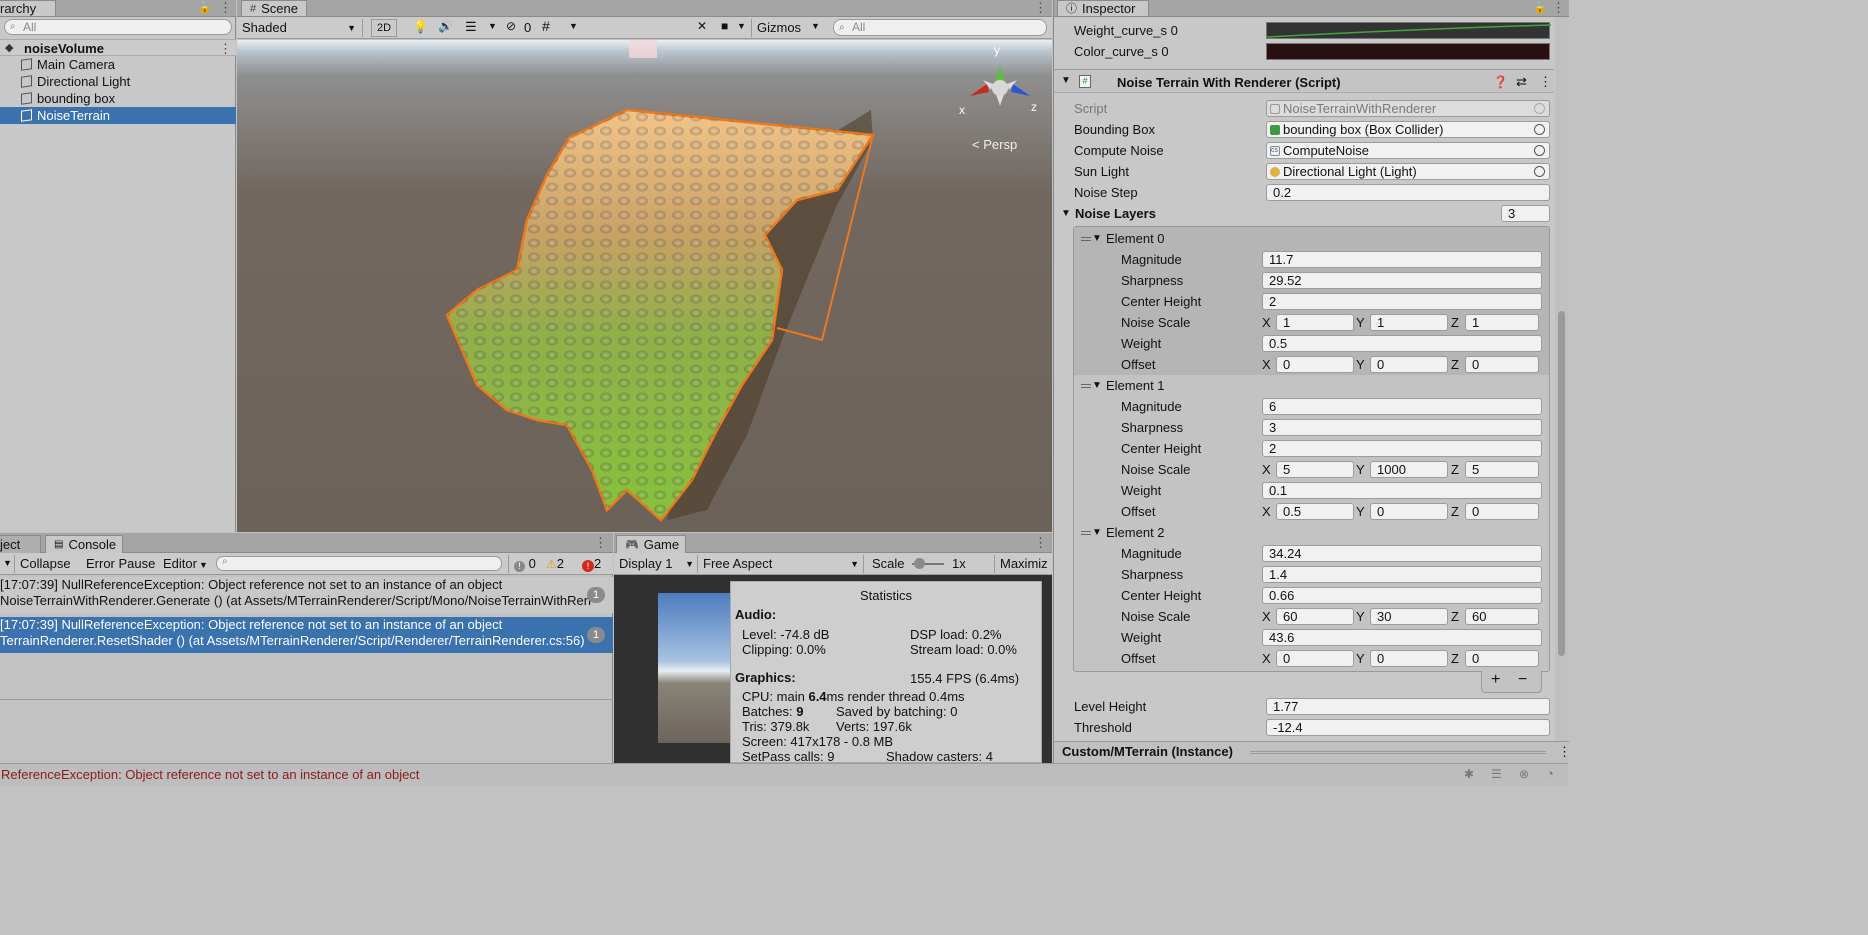 This screenshot has height=935, width=1868. What do you see at coordinates (1408, 171) in the screenshot?
I see `sun-light-field: Directional Light (Light)` at bounding box center [1408, 171].